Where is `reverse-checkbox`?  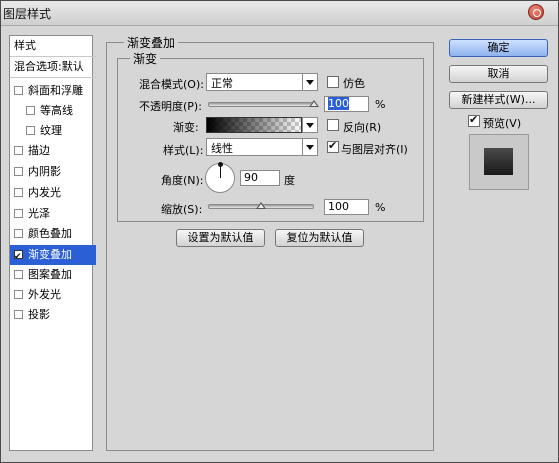
reverse-checkbox is located at coordinates (333, 125).